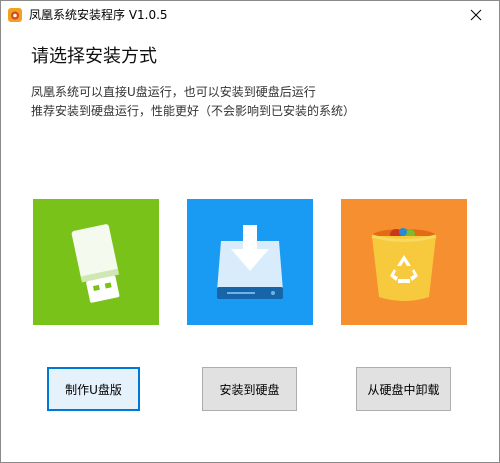  I want to click on install-to-disk-button: 安装到硬盘, so click(249, 389).